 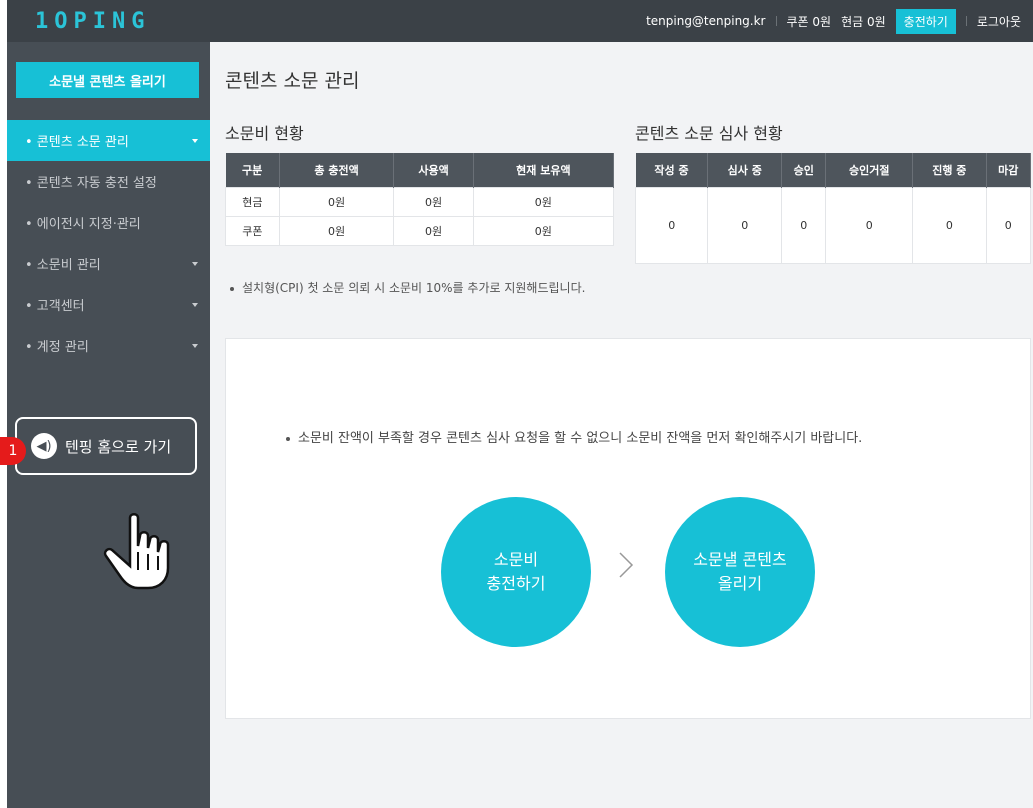 What do you see at coordinates (544, 170) in the screenshot?
I see `column-header: 현재 보유액` at bounding box center [544, 170].